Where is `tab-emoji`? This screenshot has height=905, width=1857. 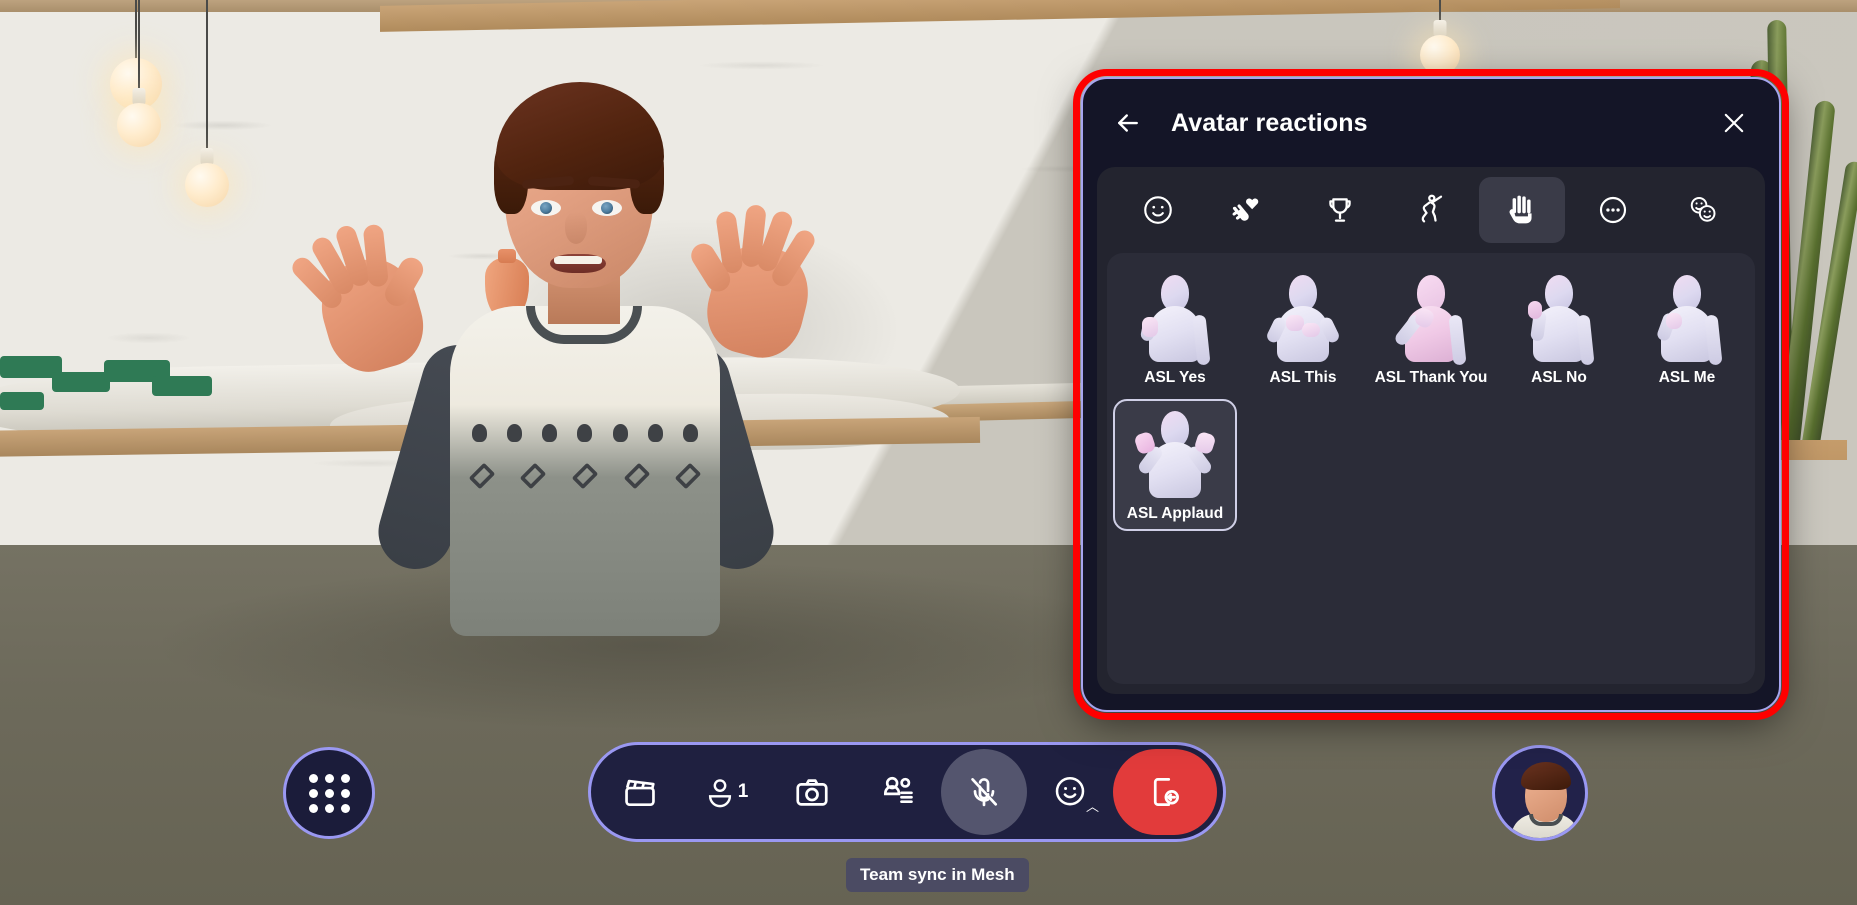
tab-emoji is located at coordinates (1158, 210).